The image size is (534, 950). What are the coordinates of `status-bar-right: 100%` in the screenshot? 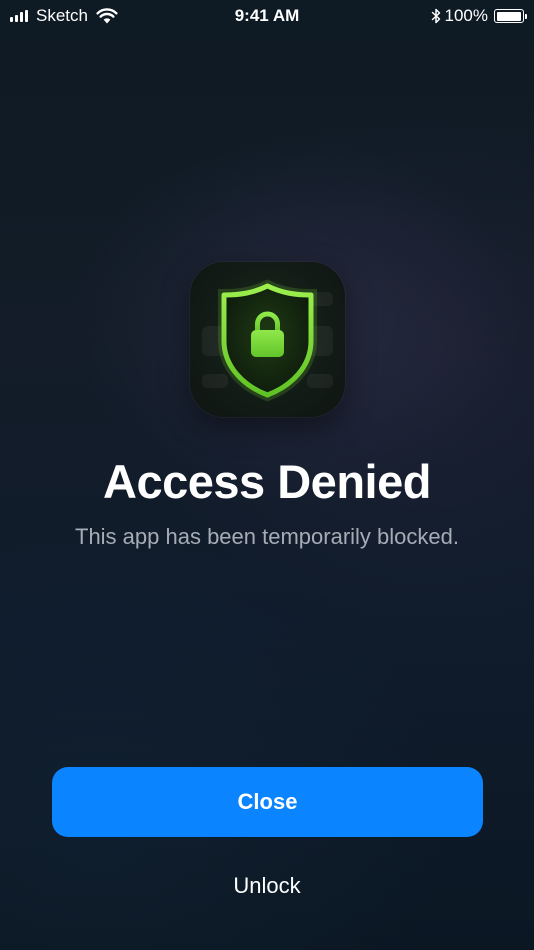 It's located at (479, 16).